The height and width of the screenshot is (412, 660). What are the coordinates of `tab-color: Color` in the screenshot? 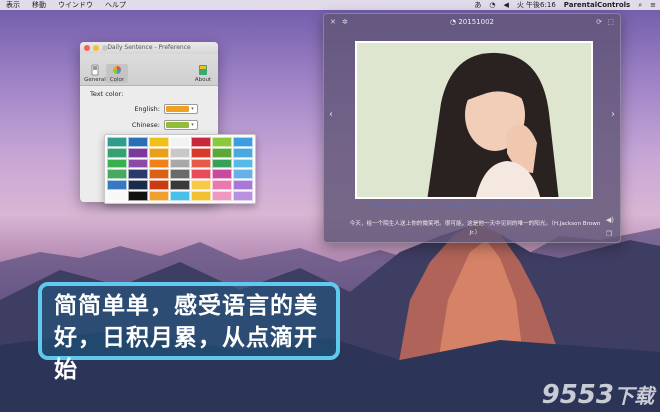 It's located at (117, 73).